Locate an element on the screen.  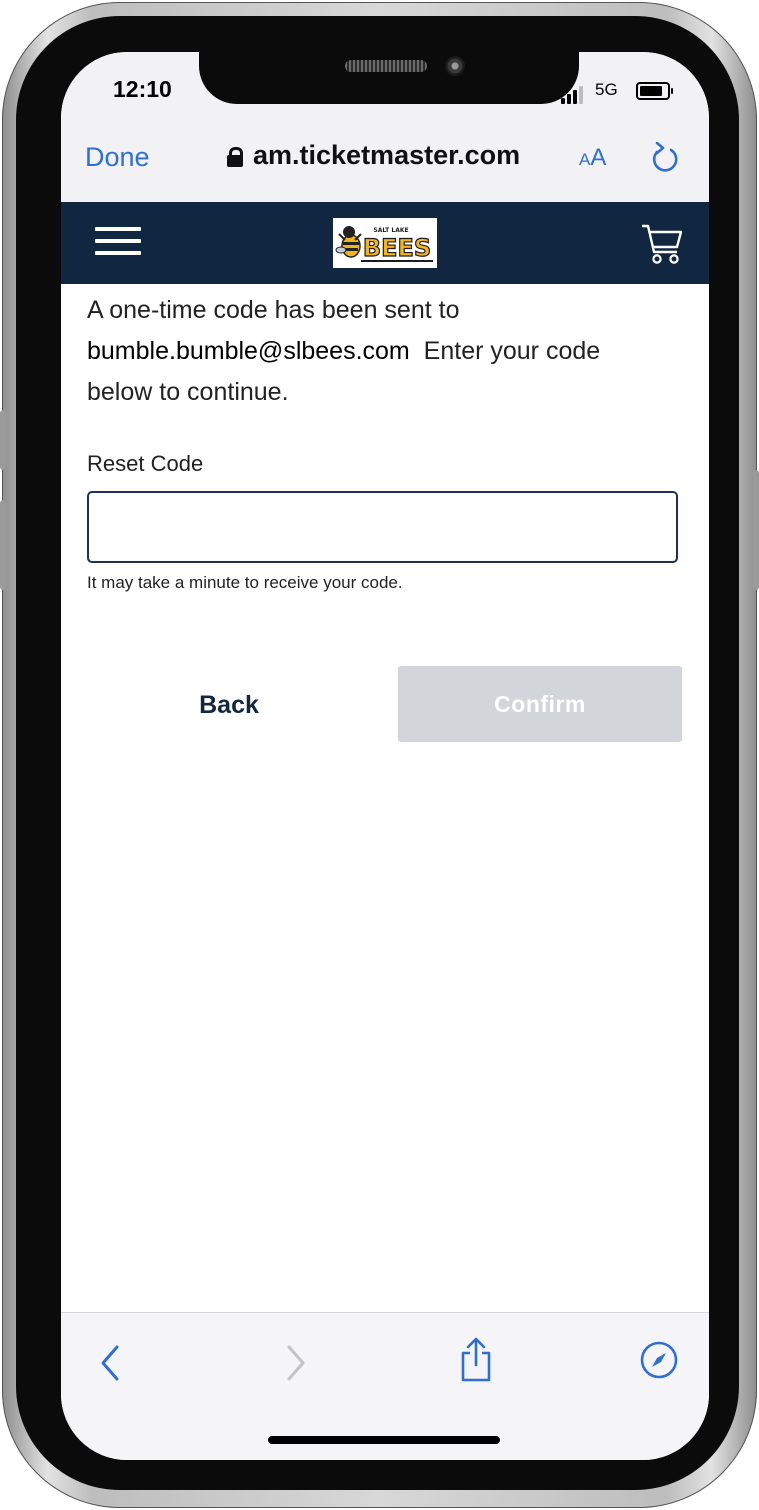
browser-address-bar: Done am.ticketmaster.com AA is located at coordinates (385, 162).